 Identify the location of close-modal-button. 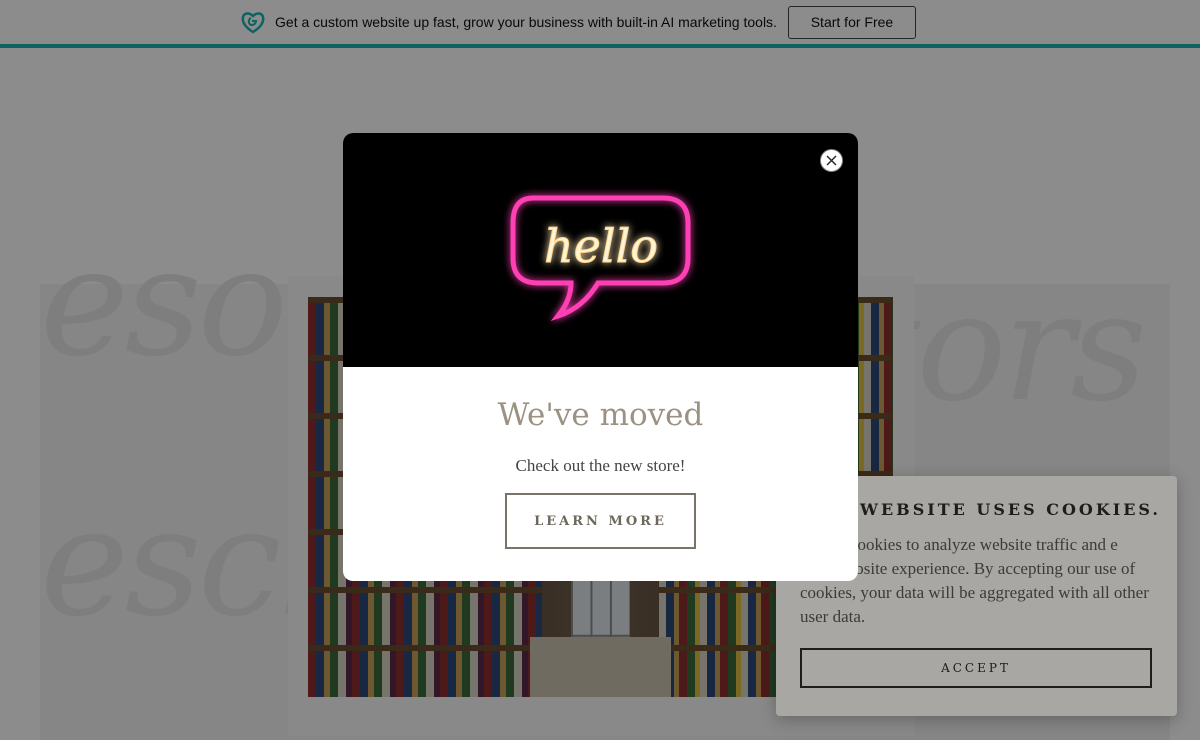
(831, 160).